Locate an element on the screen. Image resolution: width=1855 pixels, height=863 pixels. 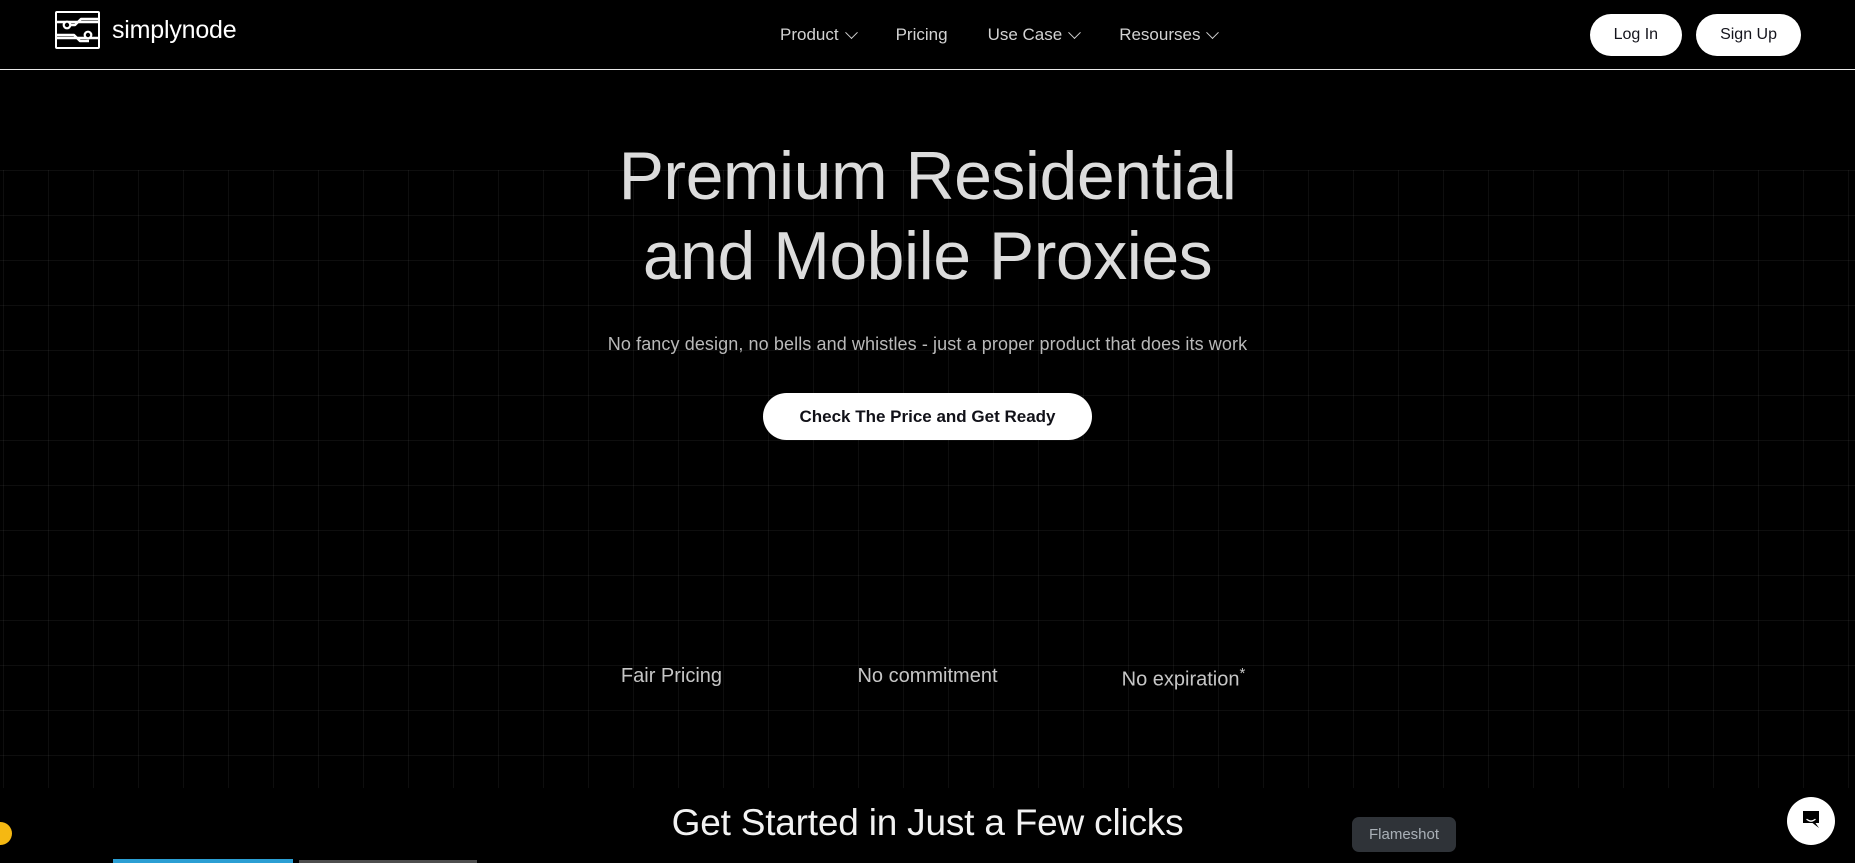
primary-navigation: Product Pricing Use Case Resourses is located at coordinates (998, 35).